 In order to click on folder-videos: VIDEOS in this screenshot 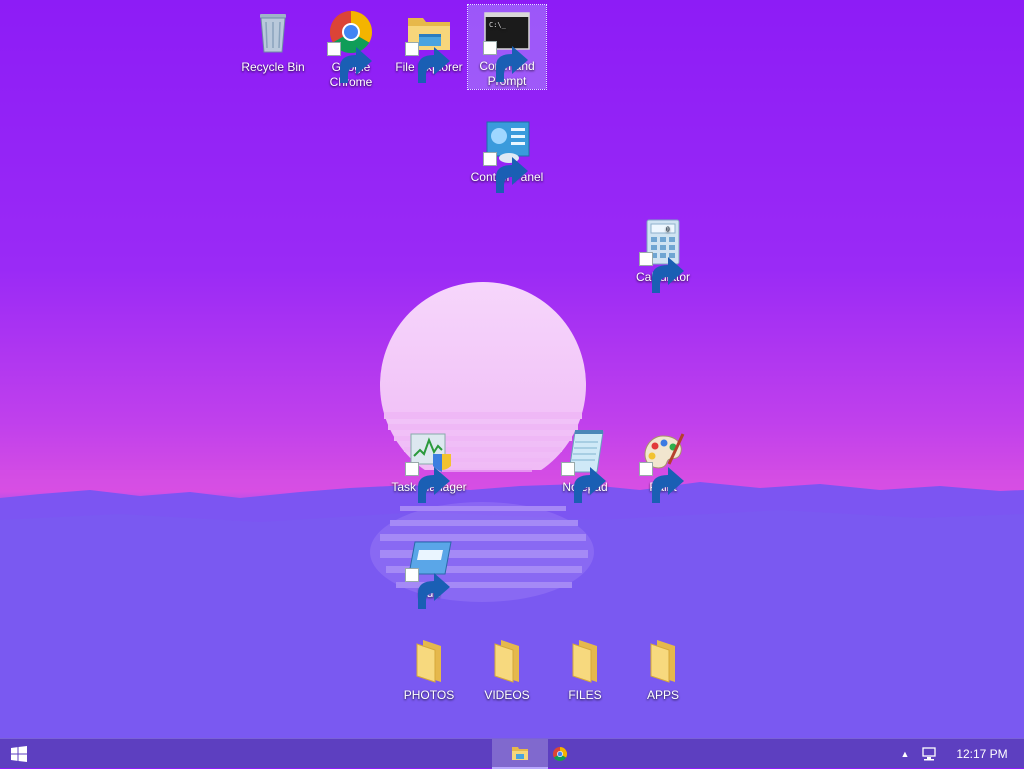, I will do `click(507, 668)`.